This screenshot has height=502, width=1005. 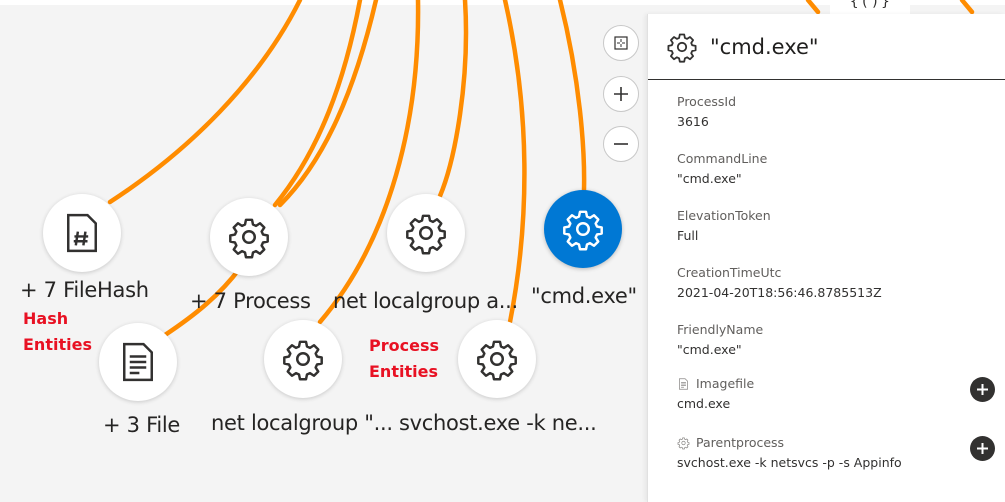 I want to click on annotation-line: Hash, so click(x=46, y=318).